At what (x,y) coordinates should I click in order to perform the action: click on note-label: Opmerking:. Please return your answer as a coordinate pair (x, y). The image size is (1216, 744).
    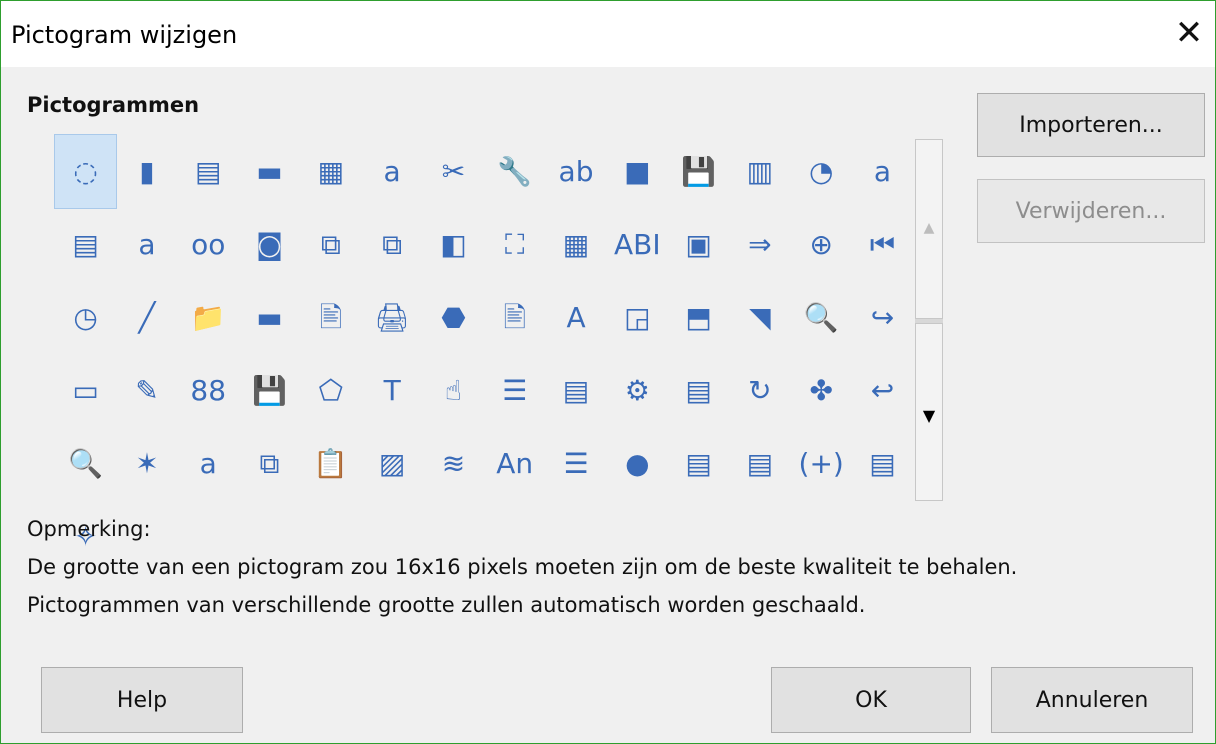
    Looking at the image, I should click on (89, 529).